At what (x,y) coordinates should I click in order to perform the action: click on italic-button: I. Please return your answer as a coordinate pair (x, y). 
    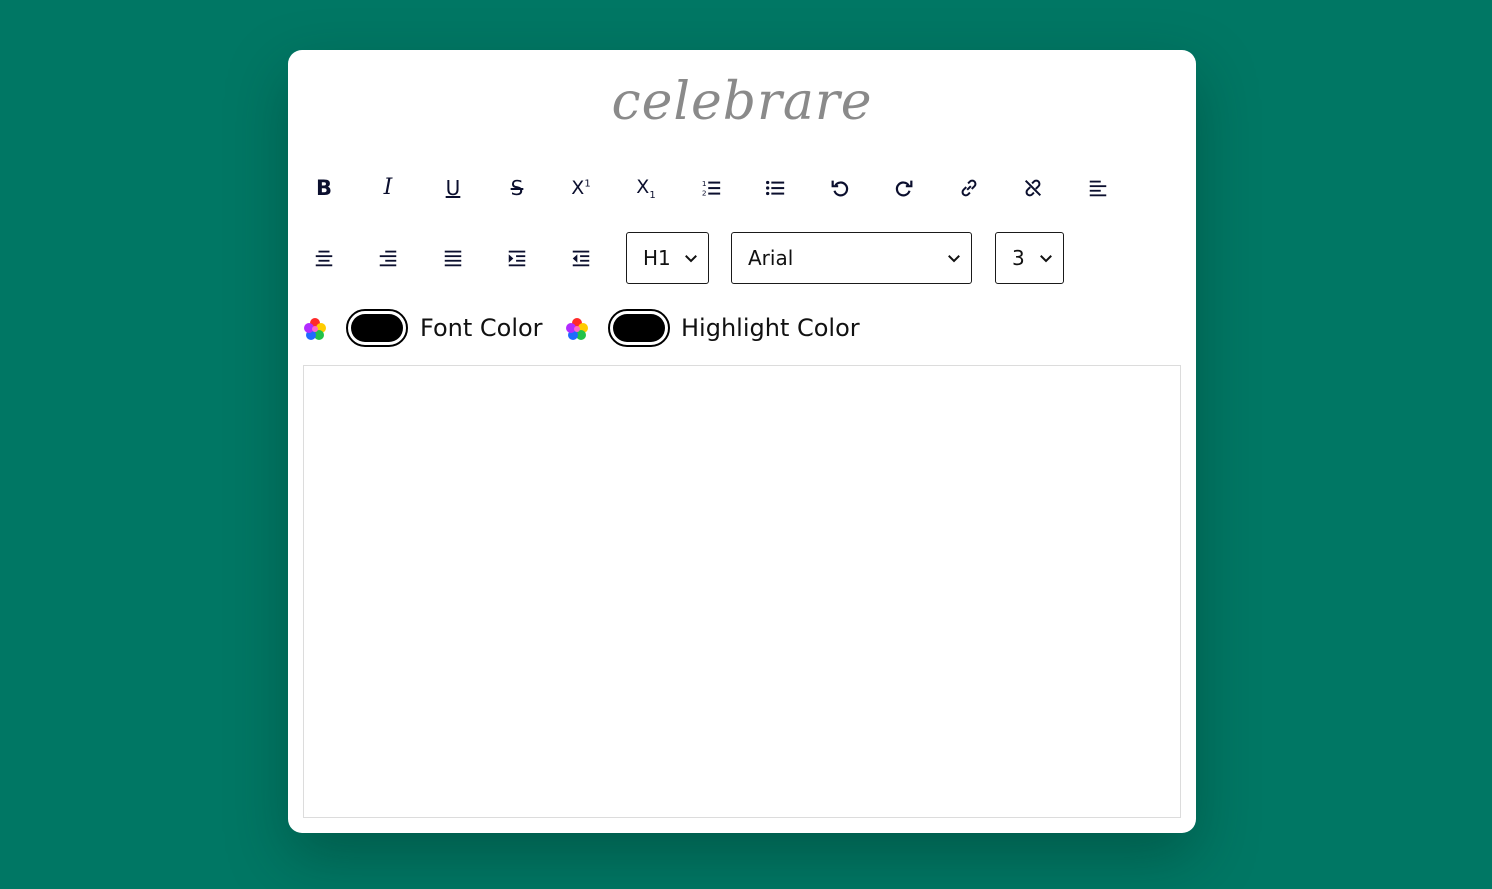
    Looking at the image, I should click on (388, 188).